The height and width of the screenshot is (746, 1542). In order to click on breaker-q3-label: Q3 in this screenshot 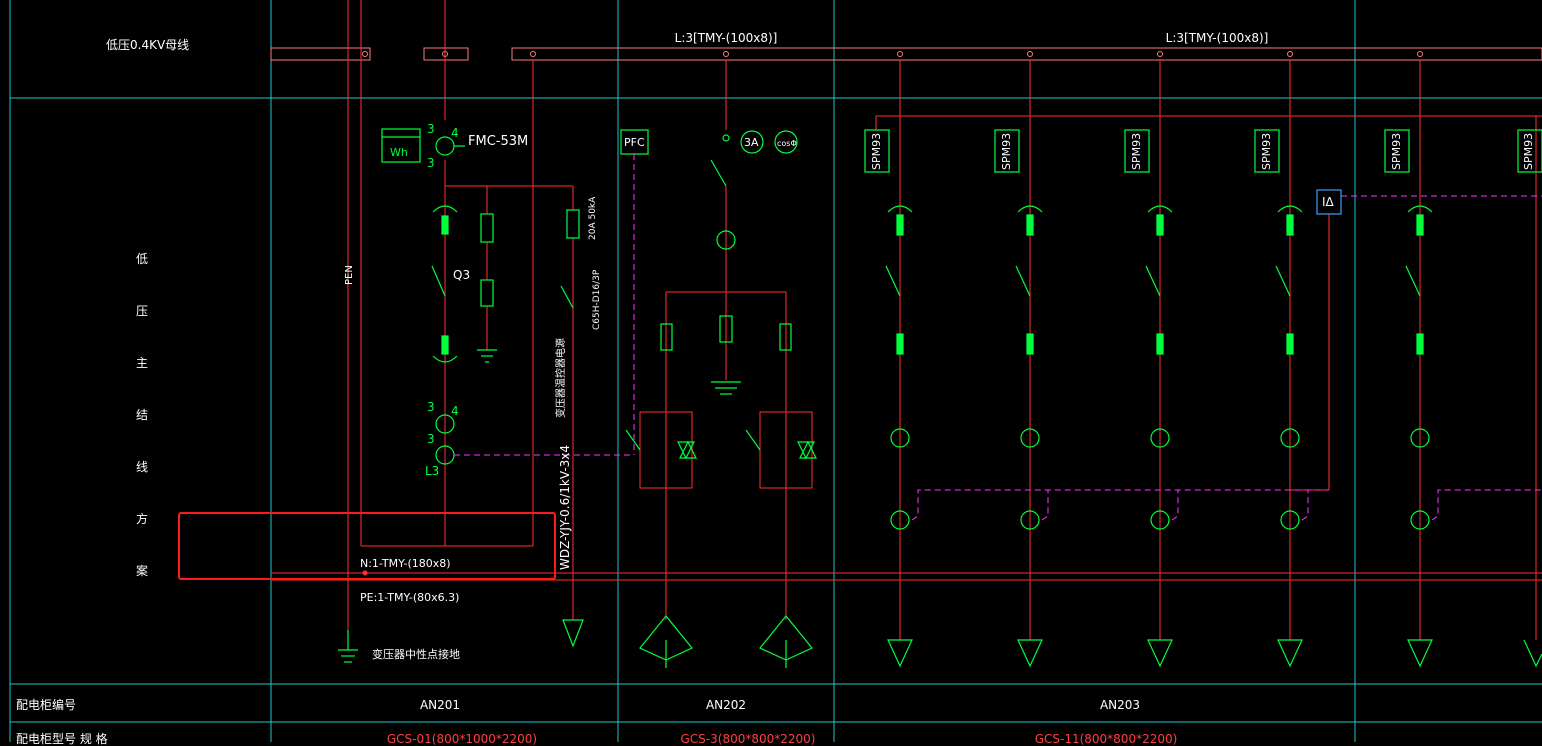, I will do `click(462, 275)`.